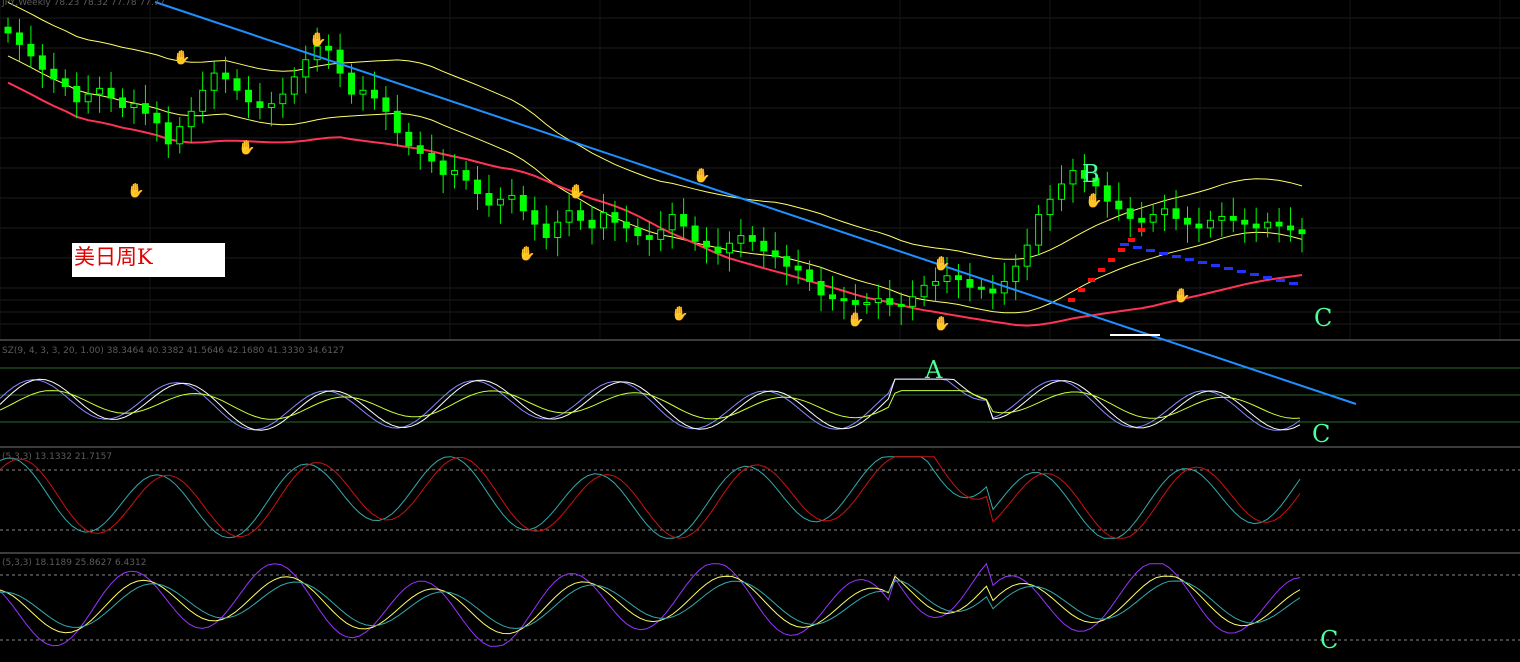 The width and height of the screenshot is (1520, 662). I want to click on wave-label-b: B, so click(1091, 174).